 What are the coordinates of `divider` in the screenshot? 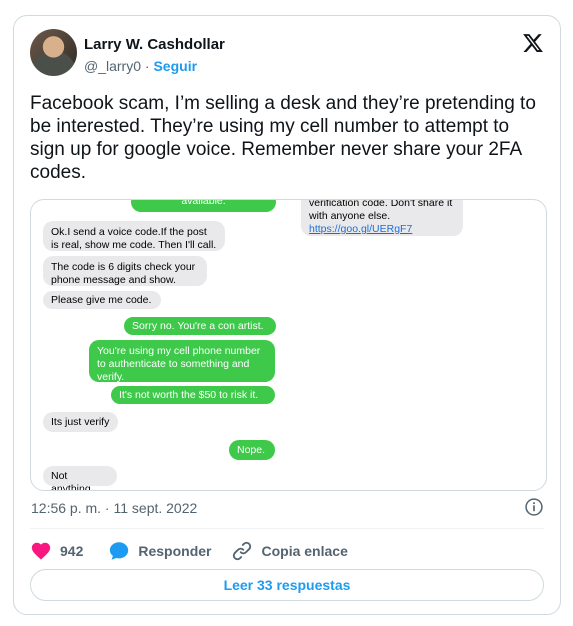 It's located at (287, 528).